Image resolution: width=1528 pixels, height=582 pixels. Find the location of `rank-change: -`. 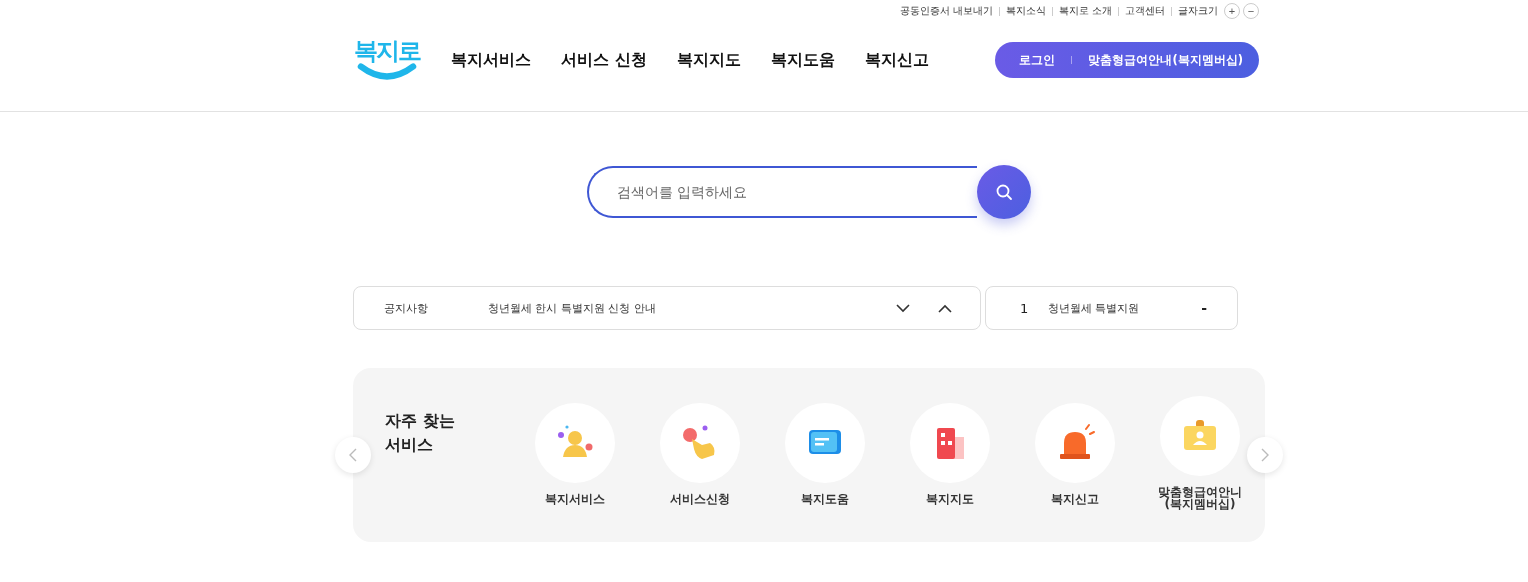

rank-change: - is located at coordinates (1204, 308).